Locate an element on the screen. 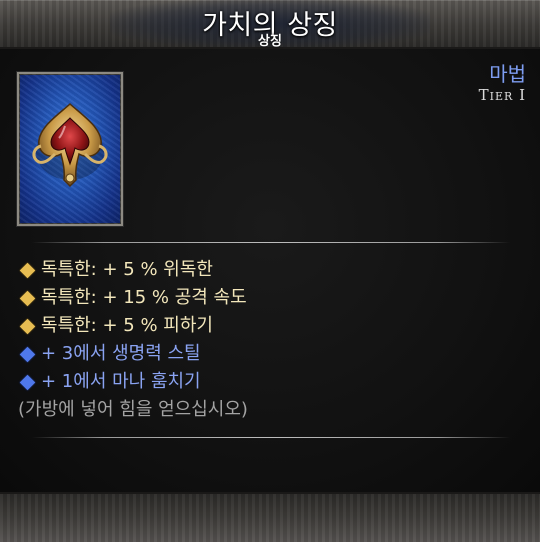 This screenshot has height=542, width=540. tooltip-header: 가치의 상징 상징 is located at coordinates (270, 24).